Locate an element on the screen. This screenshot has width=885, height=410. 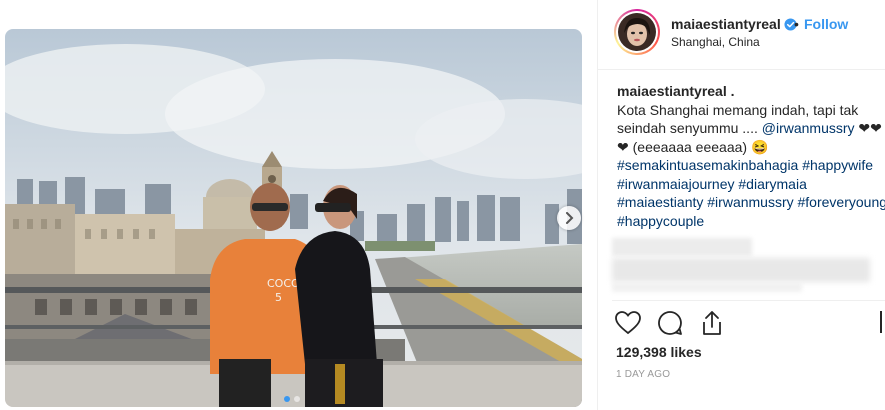
bookmark-icon is located at coordinates (881, 322).